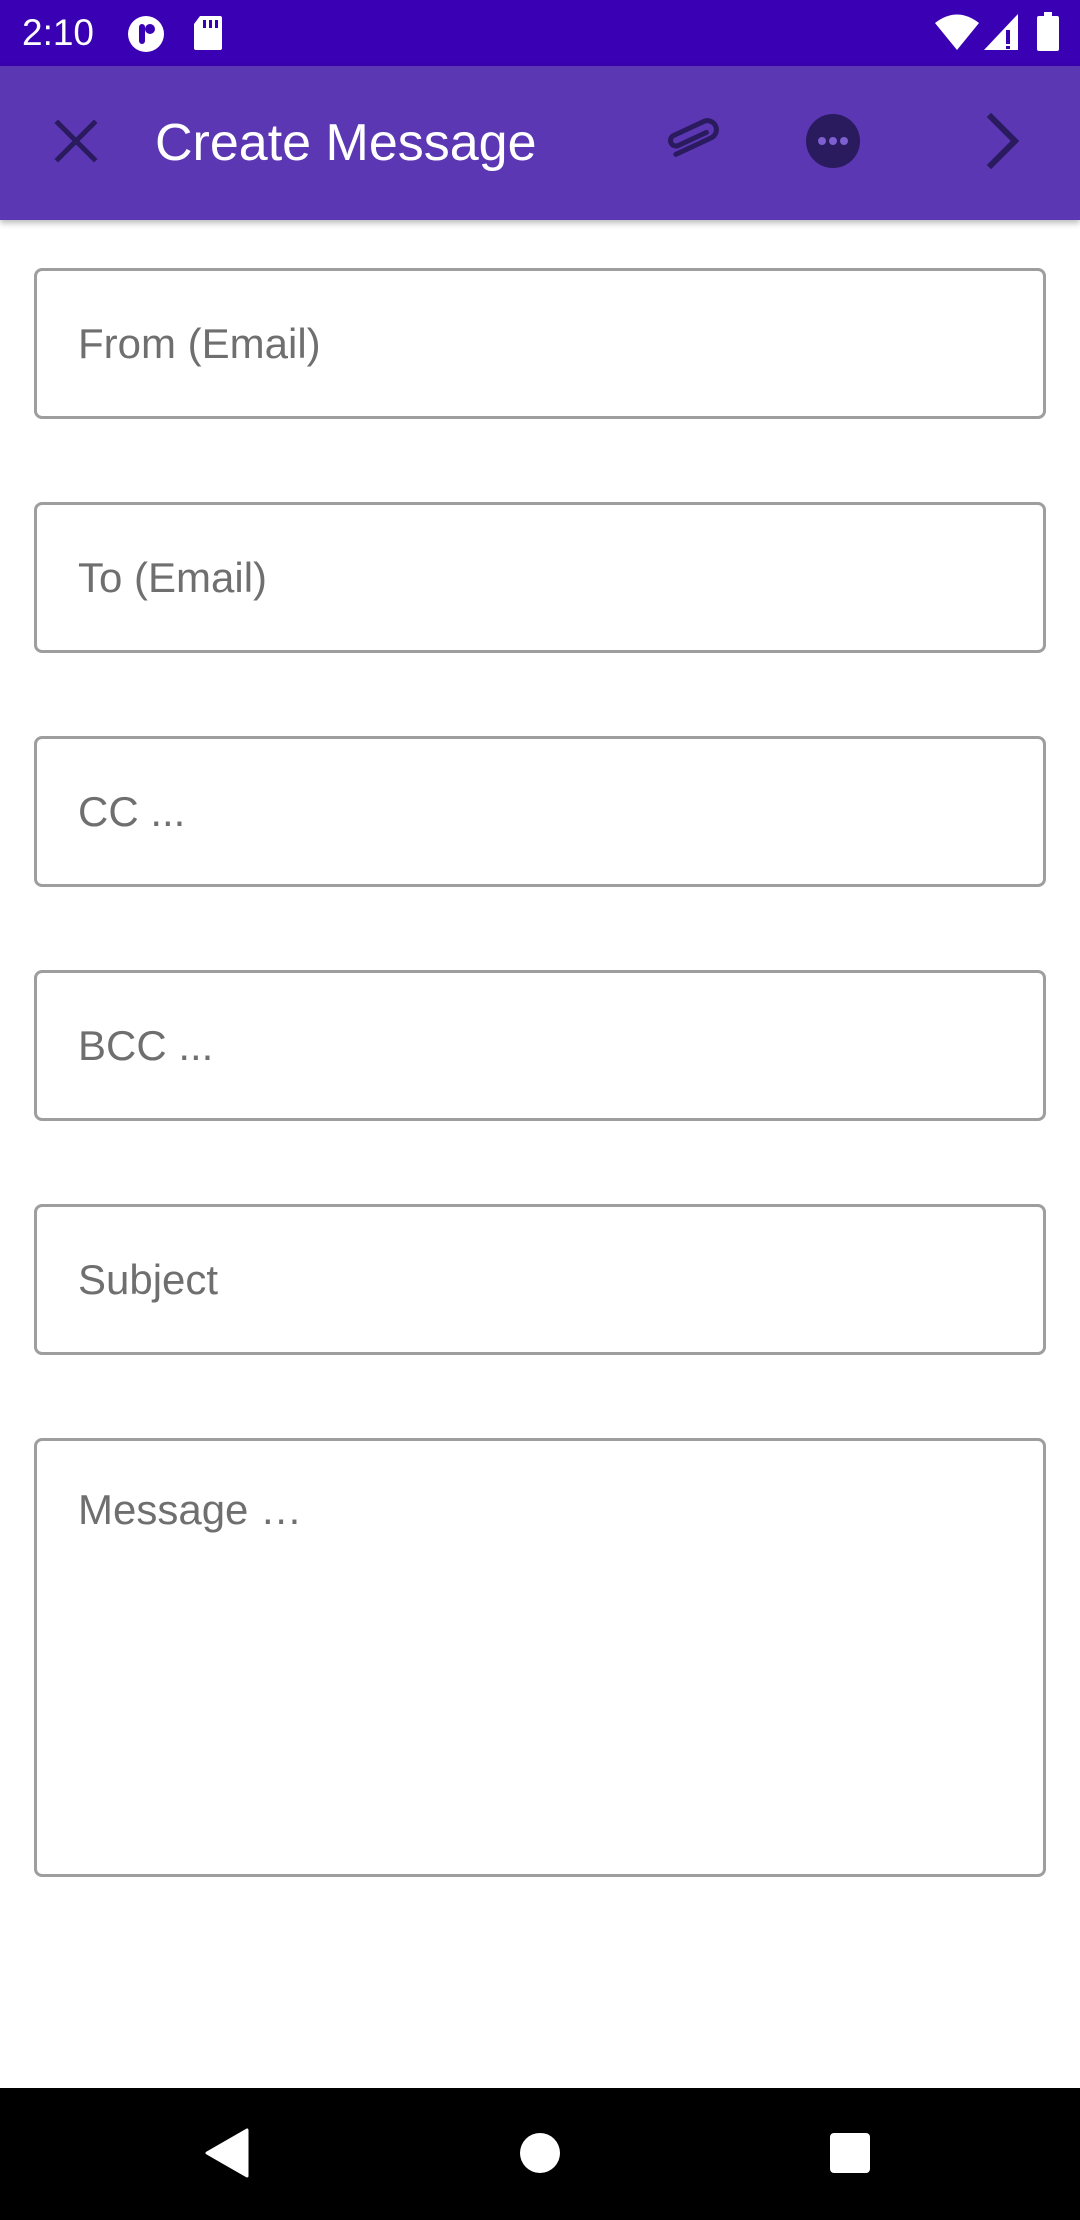  I want to click on cc-input, so click(540, 811).